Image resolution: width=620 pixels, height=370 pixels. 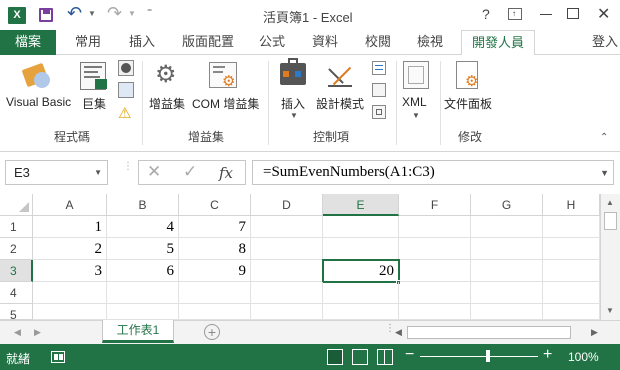 I want to click on expand-formula-icon: ▼, so click(x=604, y=173).